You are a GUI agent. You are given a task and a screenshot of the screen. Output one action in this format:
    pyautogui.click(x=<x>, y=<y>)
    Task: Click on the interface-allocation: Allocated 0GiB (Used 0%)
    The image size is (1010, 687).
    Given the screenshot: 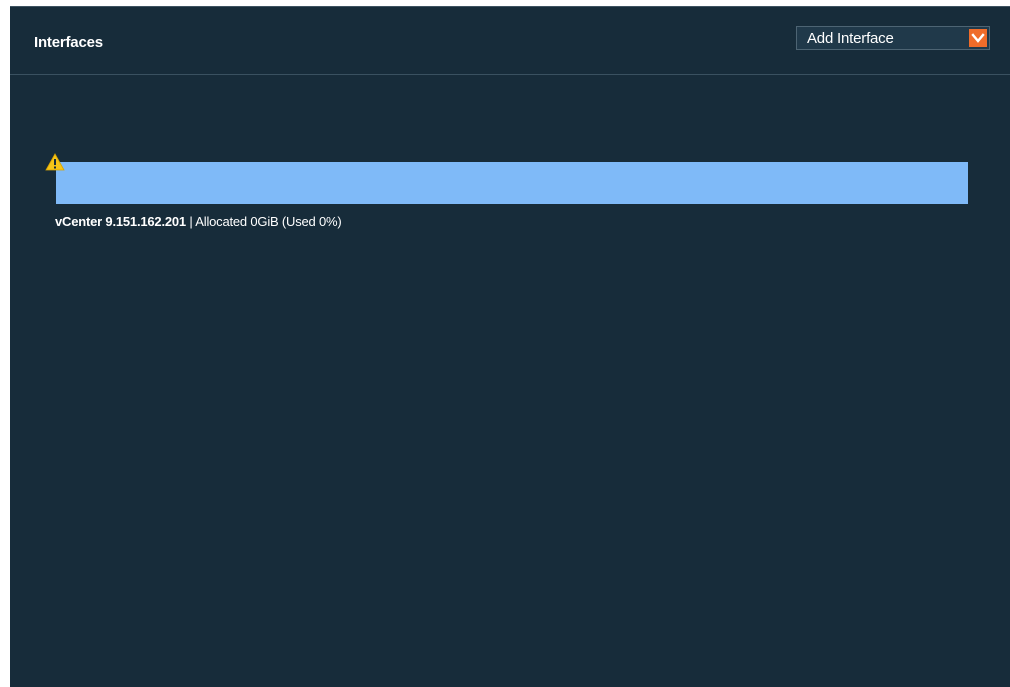 What is the action you would take?
    pyautogui.click(x=268, y=221)
    